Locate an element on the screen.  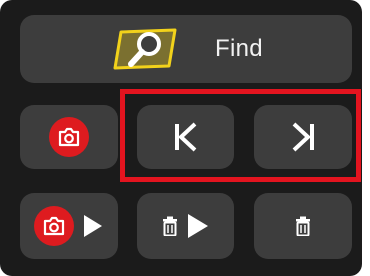
find-label: Find is located at coordinates (239, 48).